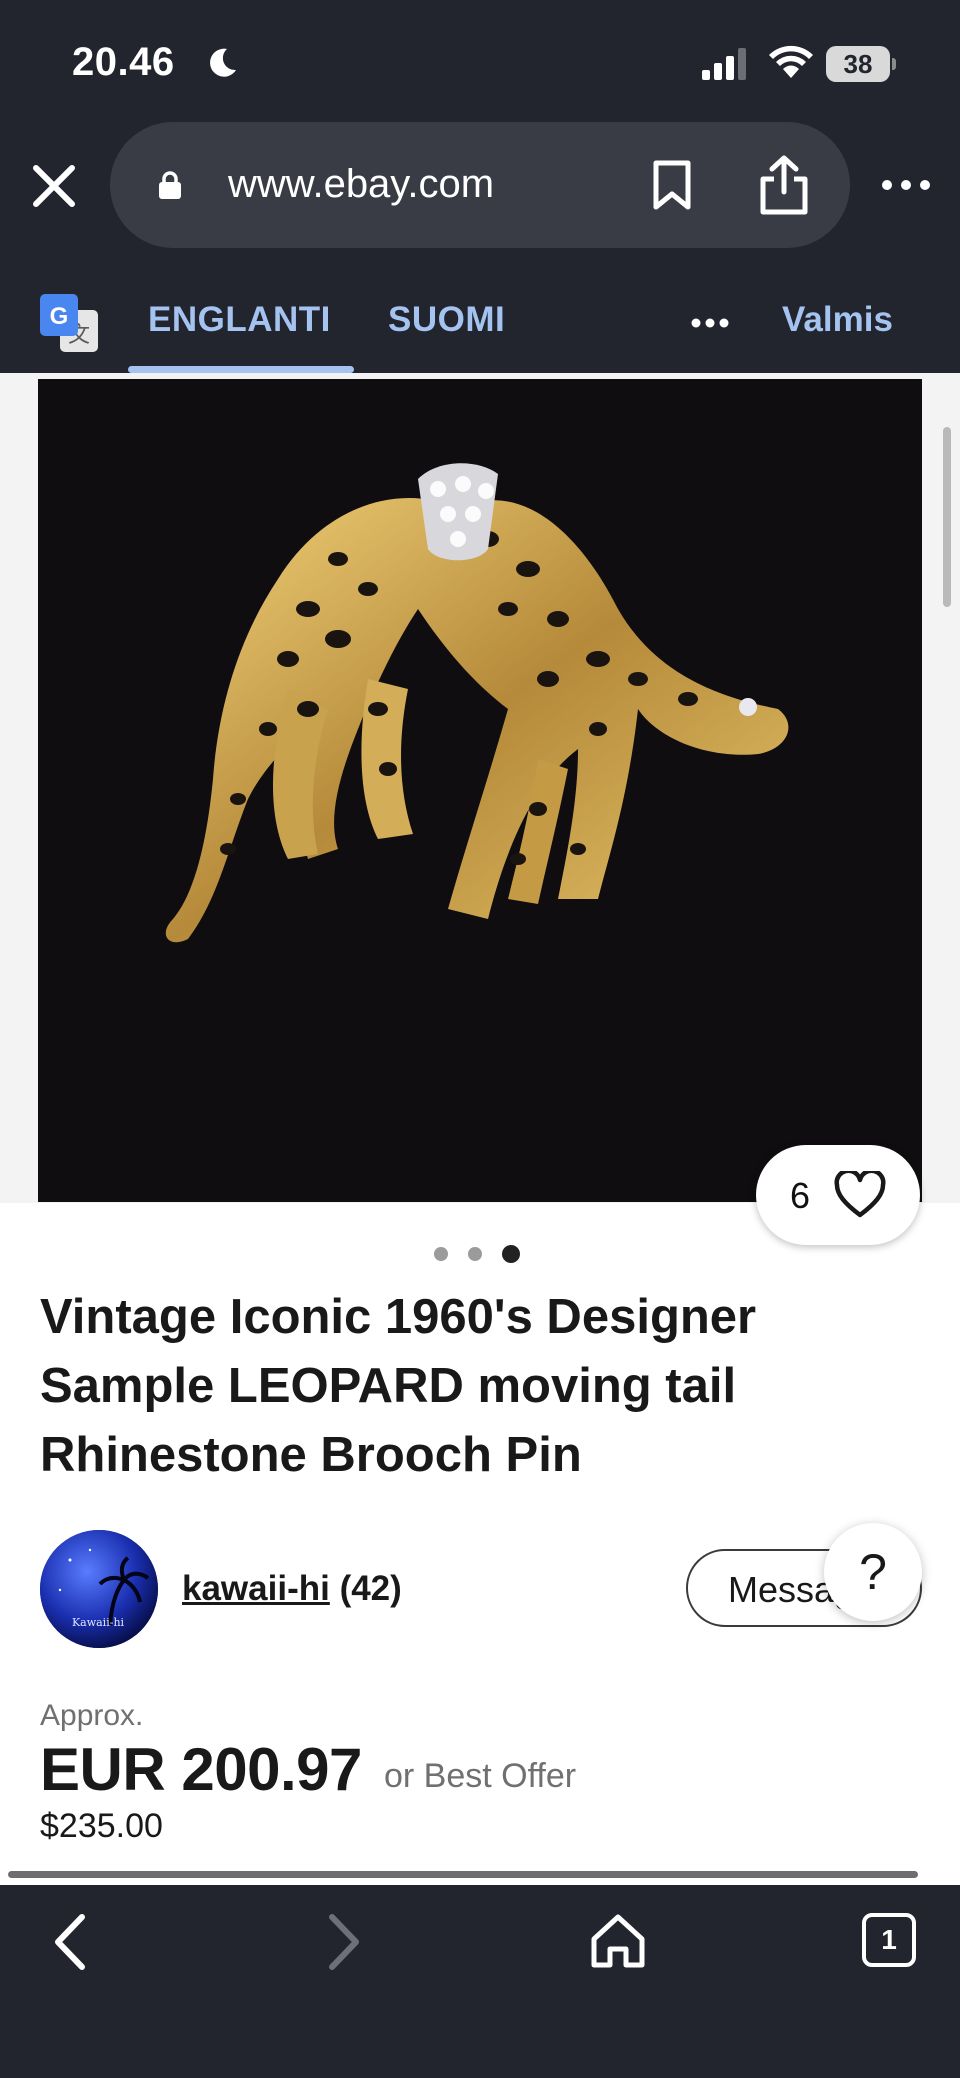  Describe the element at coordinates (101, 1826) in the screenshot. I see `original-price: $235.00` at that location.